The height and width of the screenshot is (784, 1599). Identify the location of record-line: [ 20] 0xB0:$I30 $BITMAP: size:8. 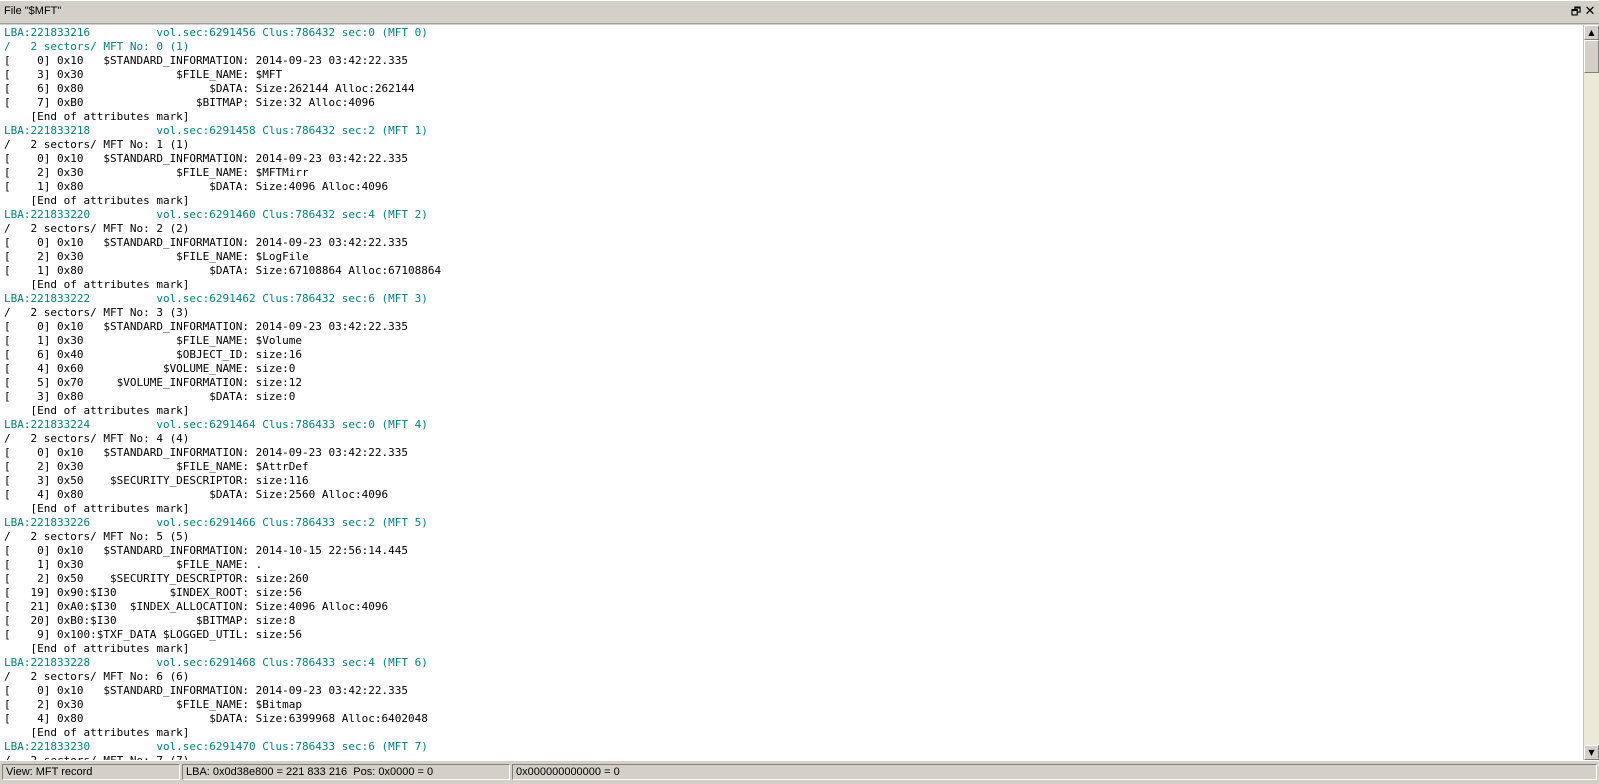
(150, 620).